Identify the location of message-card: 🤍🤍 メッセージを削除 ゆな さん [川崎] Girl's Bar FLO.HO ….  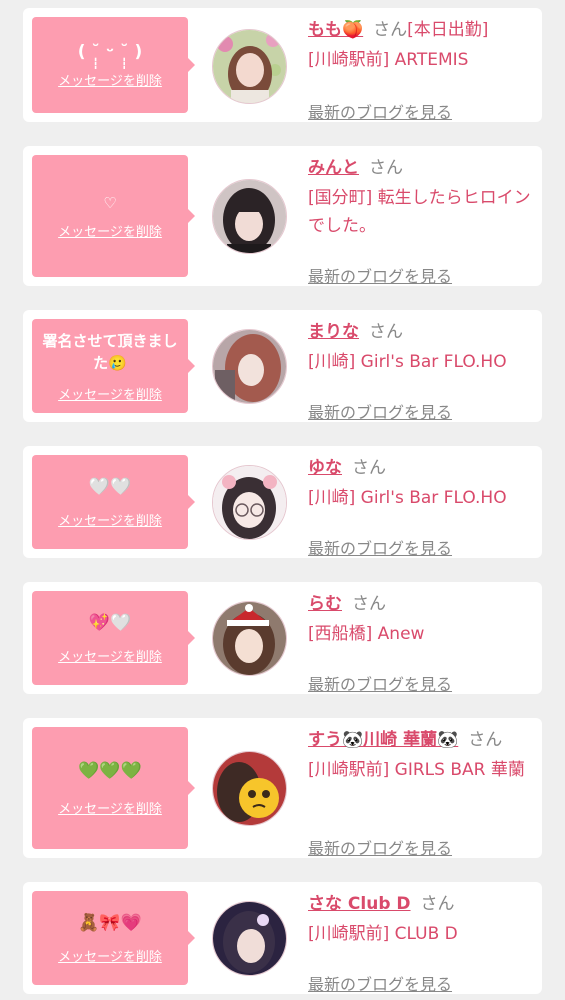
(282, 502).